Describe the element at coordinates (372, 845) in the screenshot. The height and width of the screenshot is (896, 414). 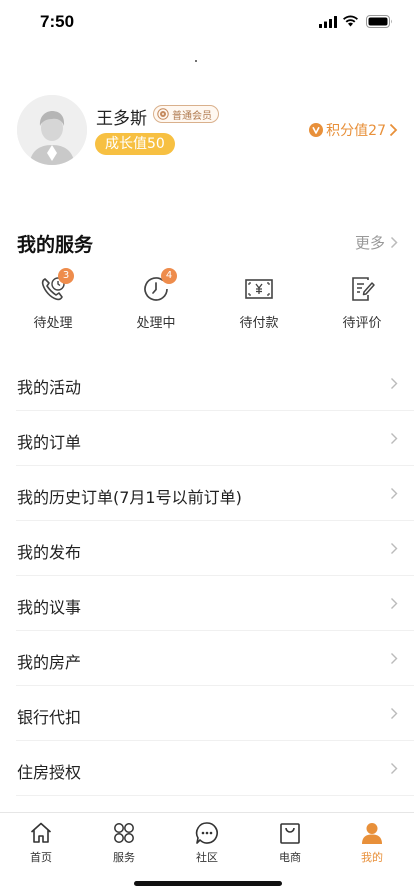
I see `tab-mine: 我的` at that location.